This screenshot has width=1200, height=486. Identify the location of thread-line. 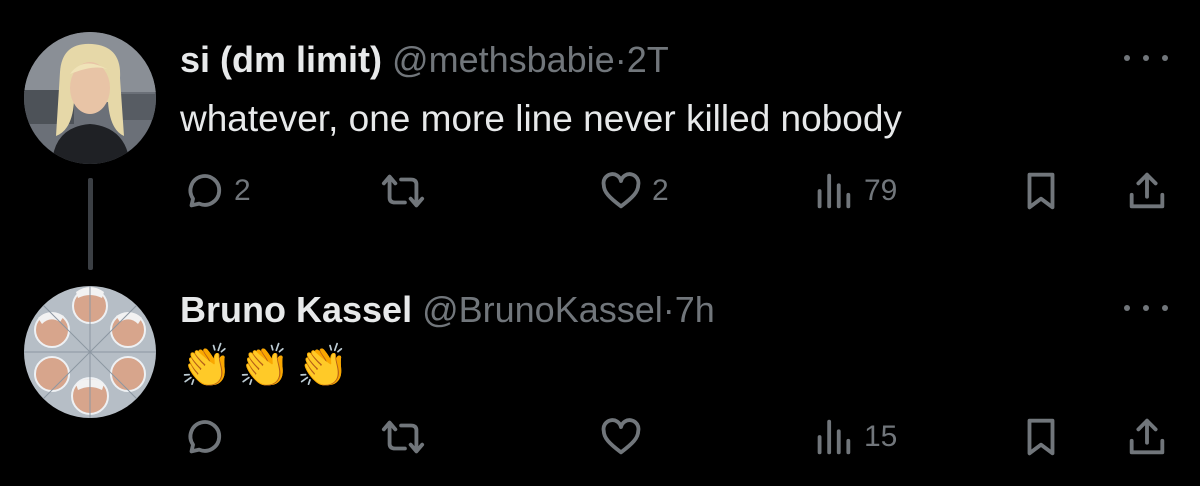
(90, 224).